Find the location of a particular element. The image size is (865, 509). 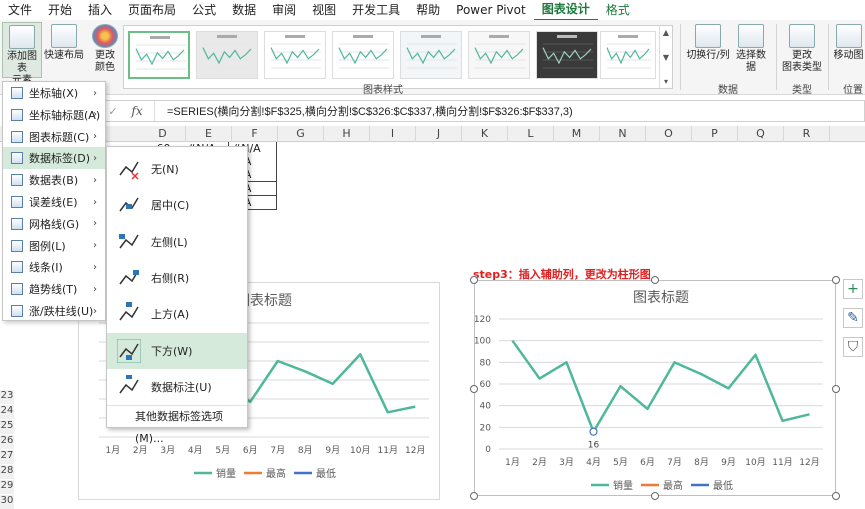

x-tick-label: 8月 is located at coordinates (305, 450).